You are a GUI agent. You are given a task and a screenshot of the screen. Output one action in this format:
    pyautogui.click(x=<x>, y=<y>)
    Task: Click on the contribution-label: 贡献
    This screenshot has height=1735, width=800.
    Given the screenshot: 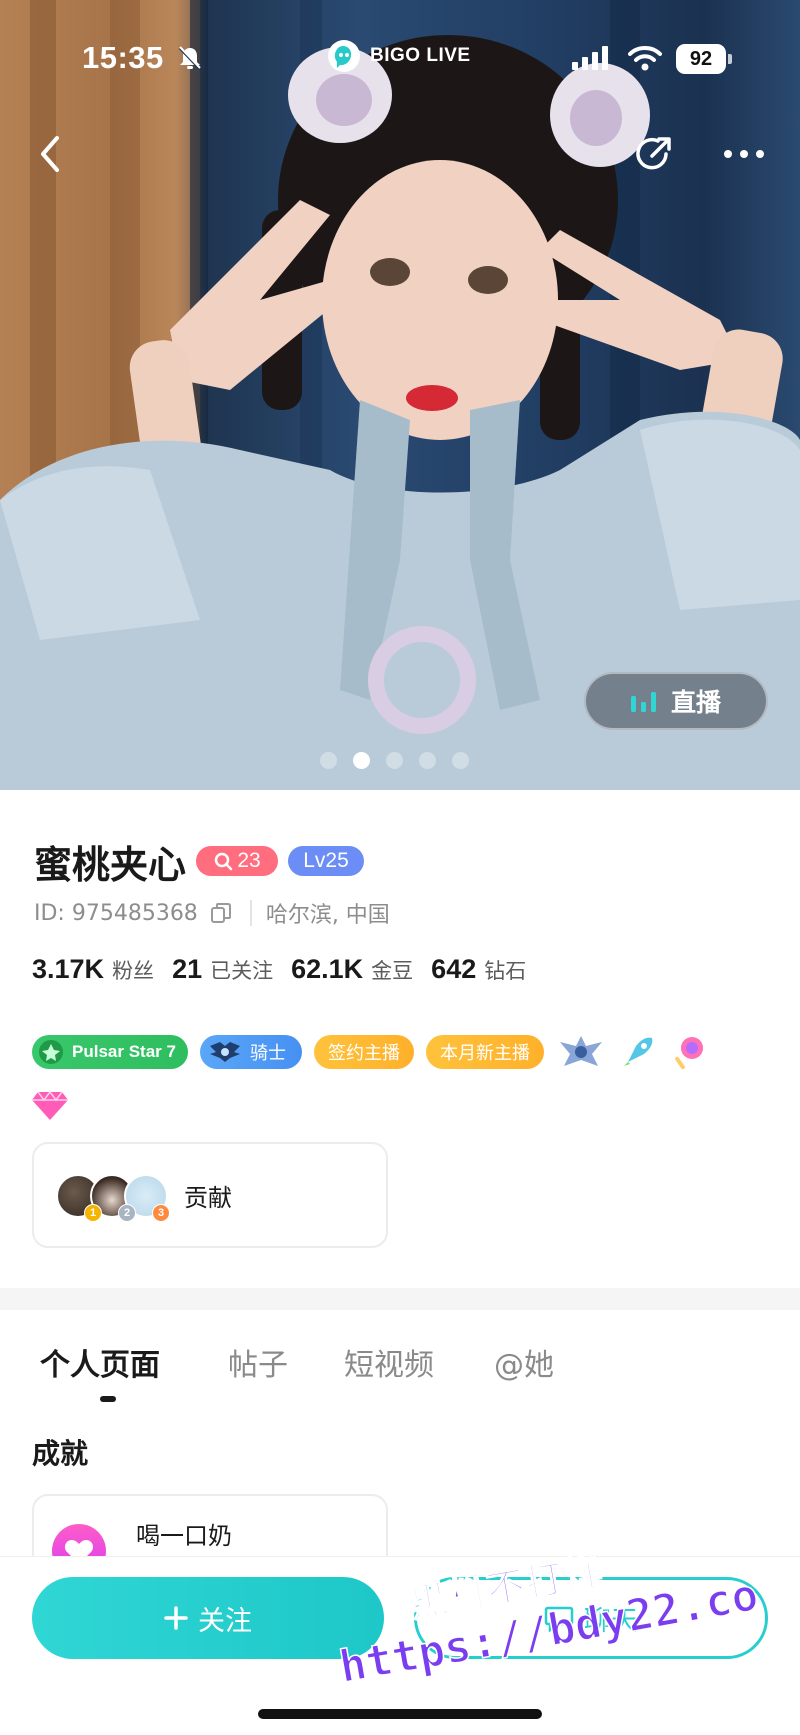 What is the action you would take?
    pyautogui.click(x=208, y=1198)
    